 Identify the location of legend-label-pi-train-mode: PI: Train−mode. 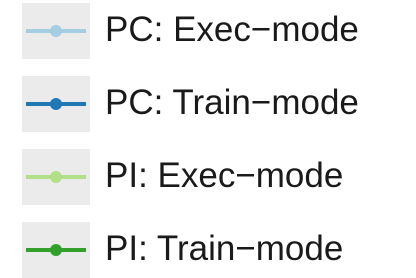
(224, 248).